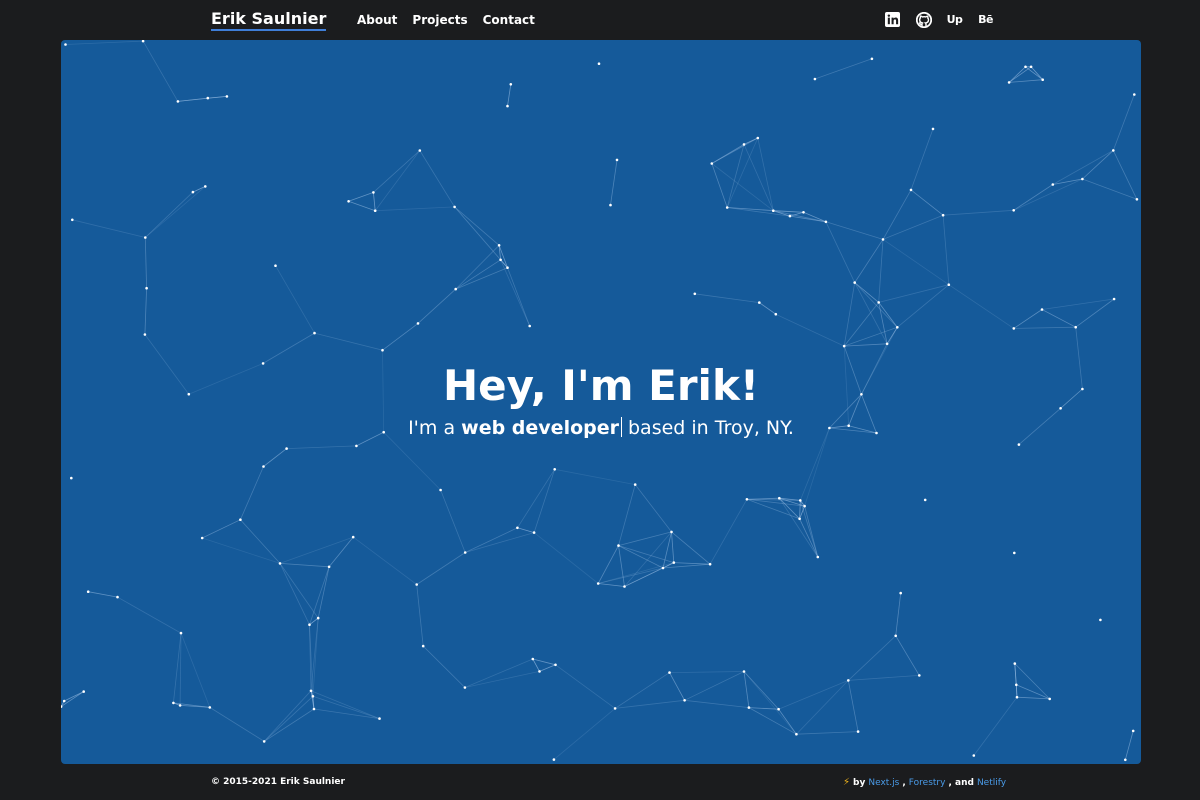  What do you see at coordinates (278, 782) in the screenshot?
I see `footer-copyright: © 2015-2021 Erik Saulnier` at bounding box center [278, 782].